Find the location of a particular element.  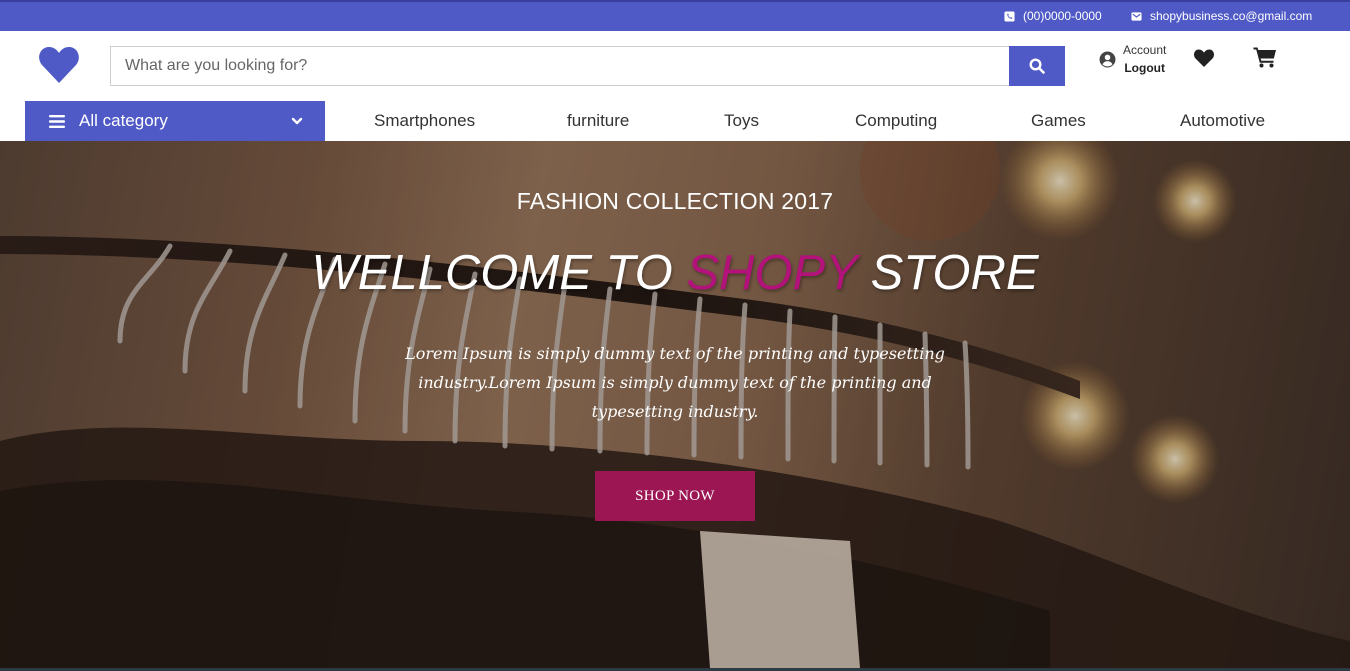

search-icon is located at coordinates (1037, 66).